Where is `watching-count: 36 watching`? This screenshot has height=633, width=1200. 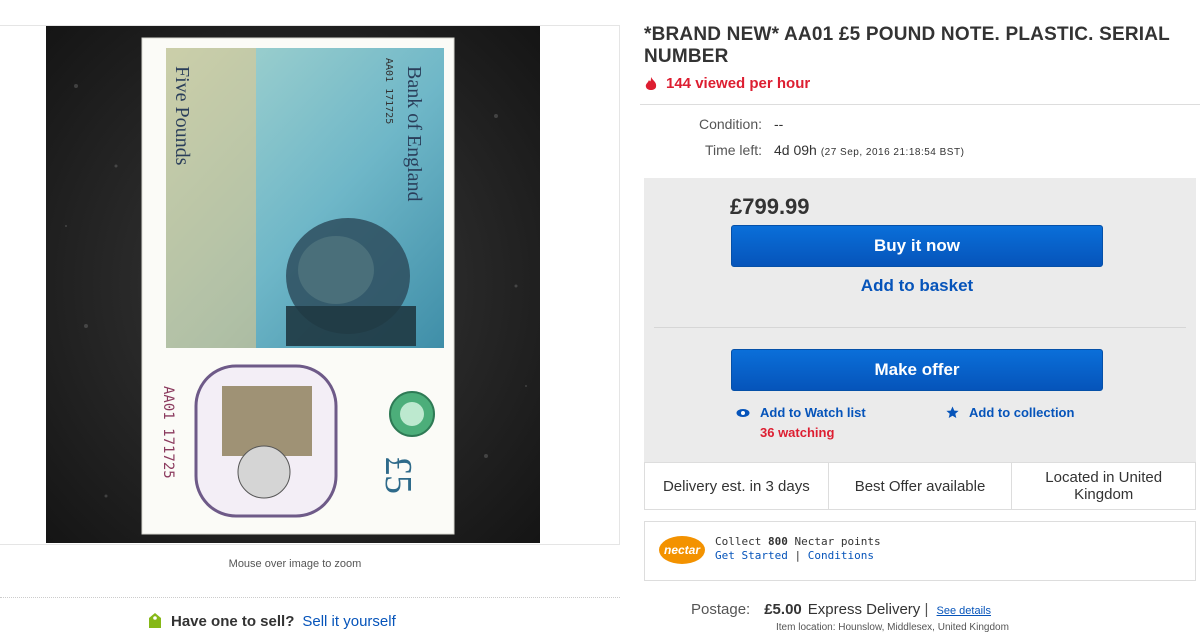 watching-count: 36 watching is located at coordinates (797, 432).